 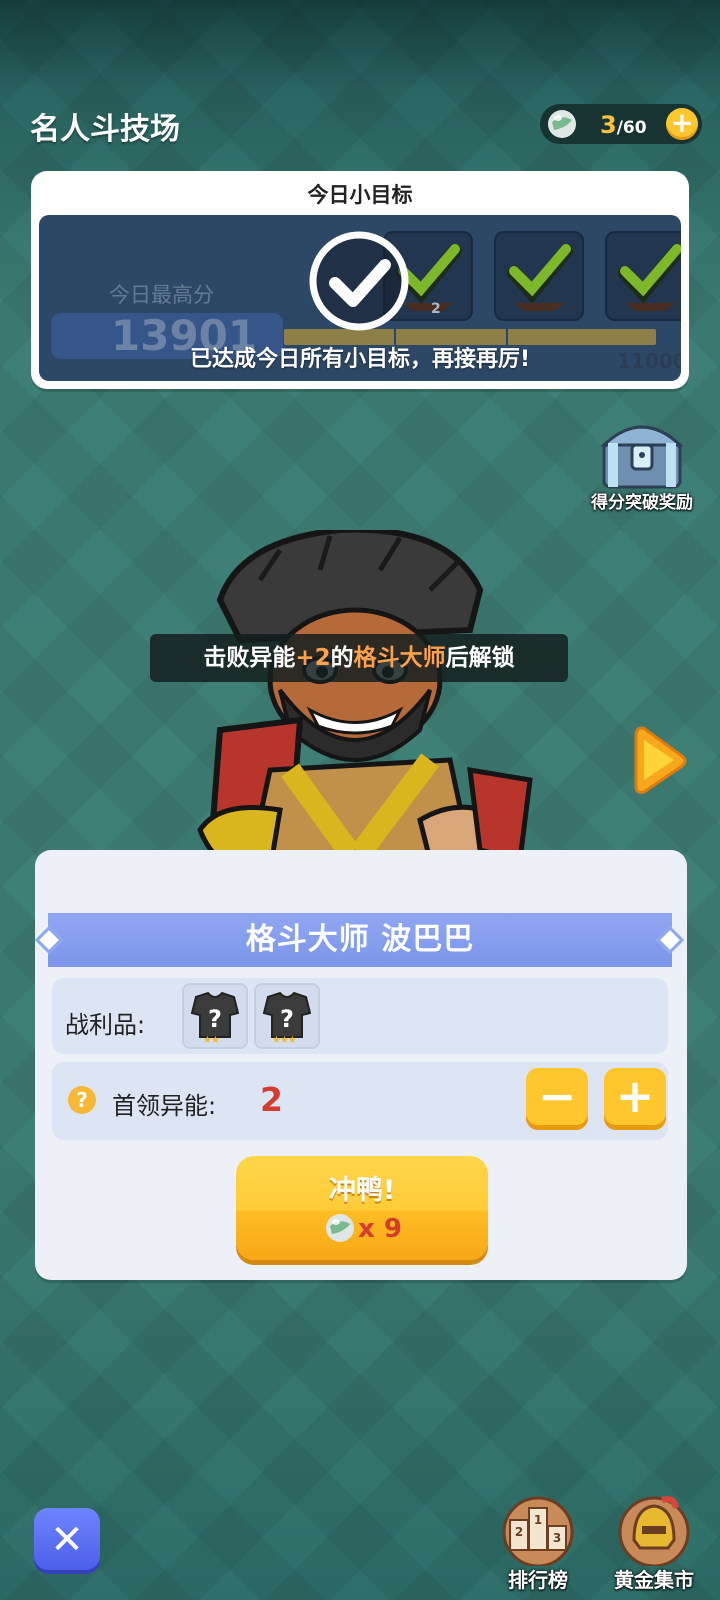 I want to click on gold-market-button: 黄金集市, so click(x=654, y=1541).